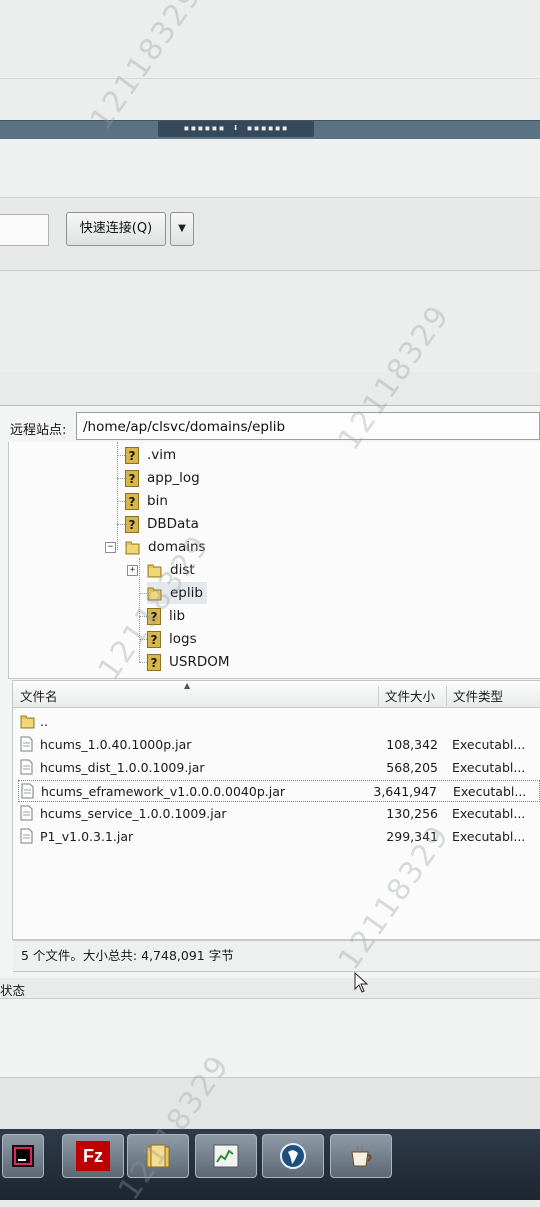 The height and width of the screenshot is (1207, 540). What do you see at coordinates (173, 524) in the screenshot?
I see `tree-item-label: DBData` at bounding box center [173, 524].